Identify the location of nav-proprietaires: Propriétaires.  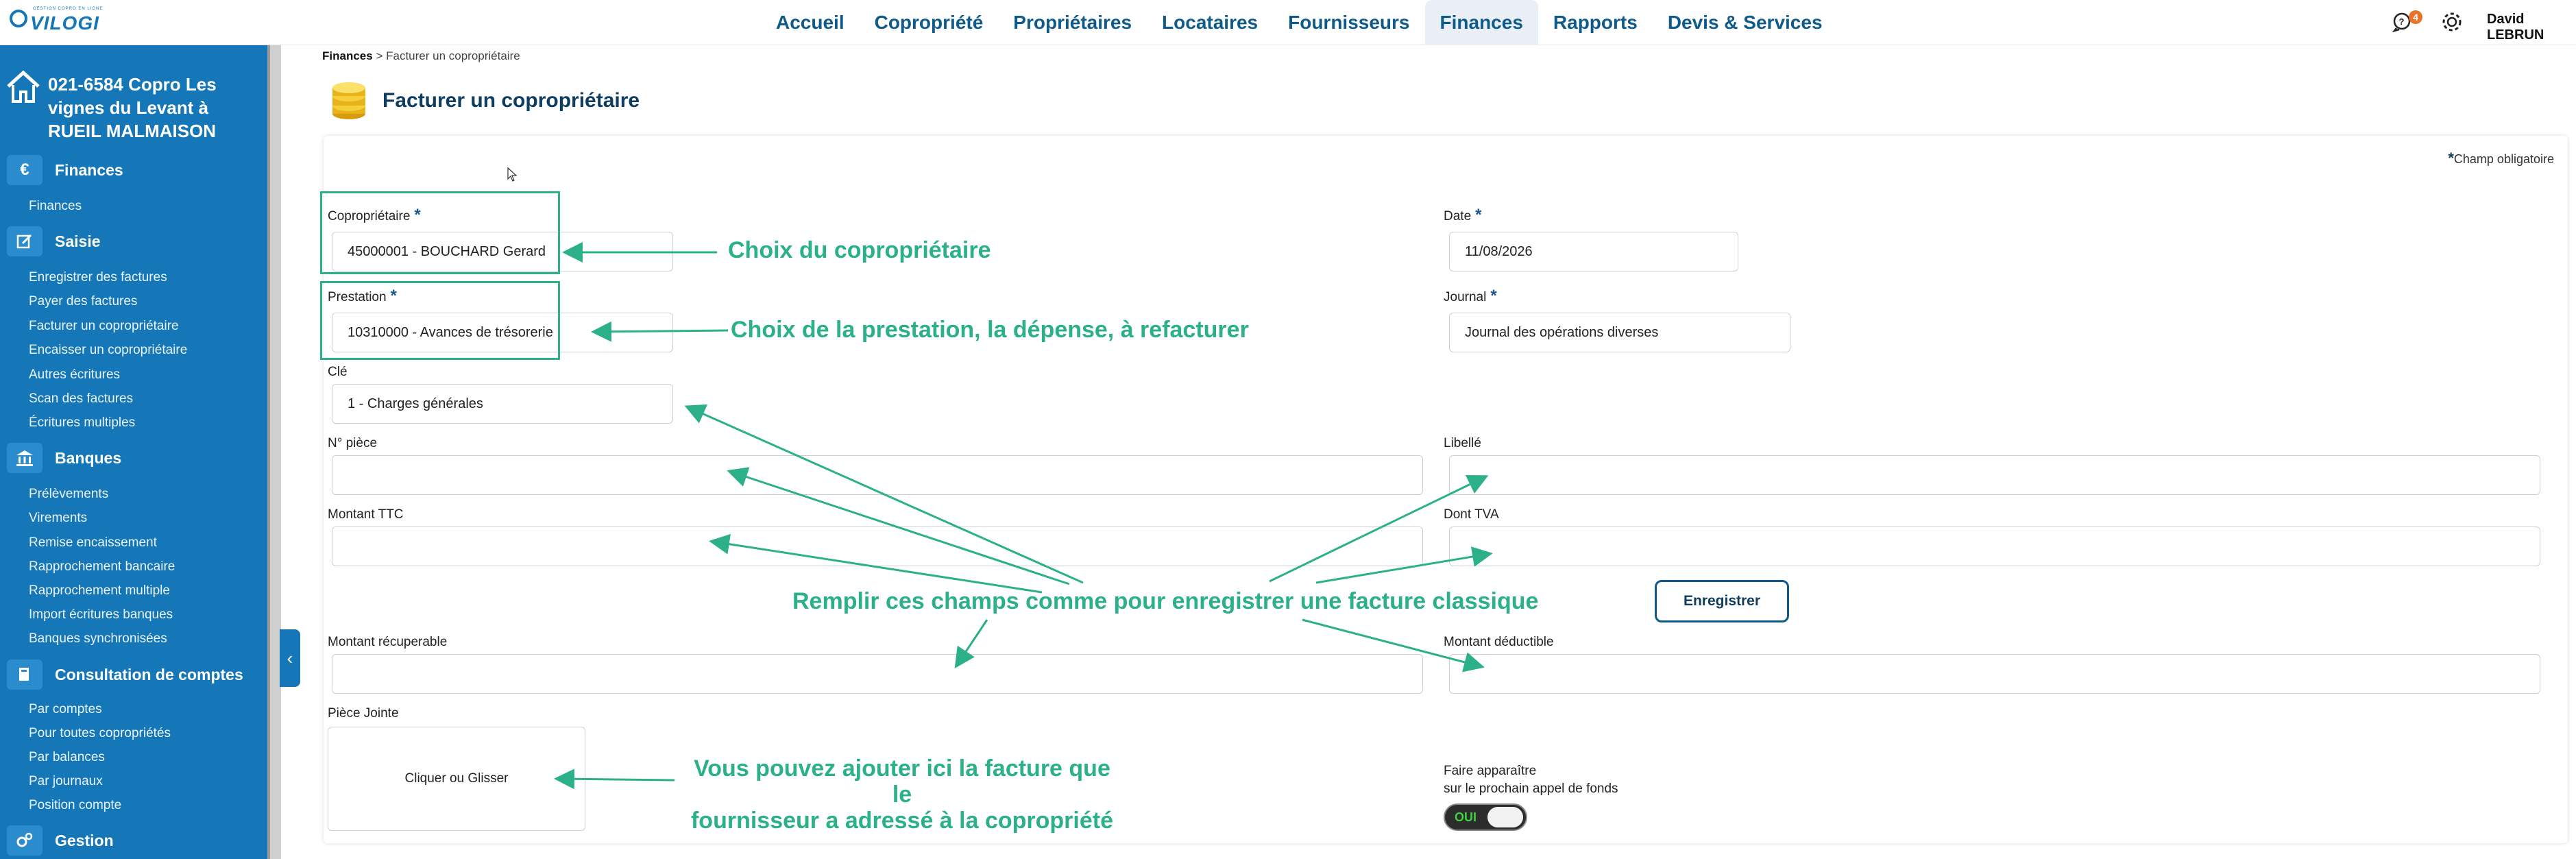
(1072, 22).